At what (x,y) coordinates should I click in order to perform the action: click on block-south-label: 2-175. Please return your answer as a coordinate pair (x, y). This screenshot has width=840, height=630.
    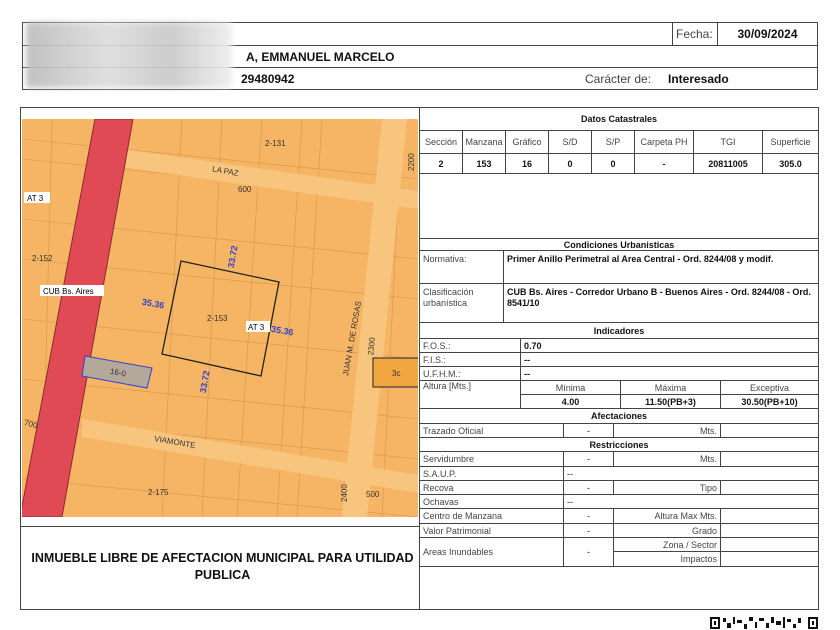
    Looking at the image, I should click on (158, 492).